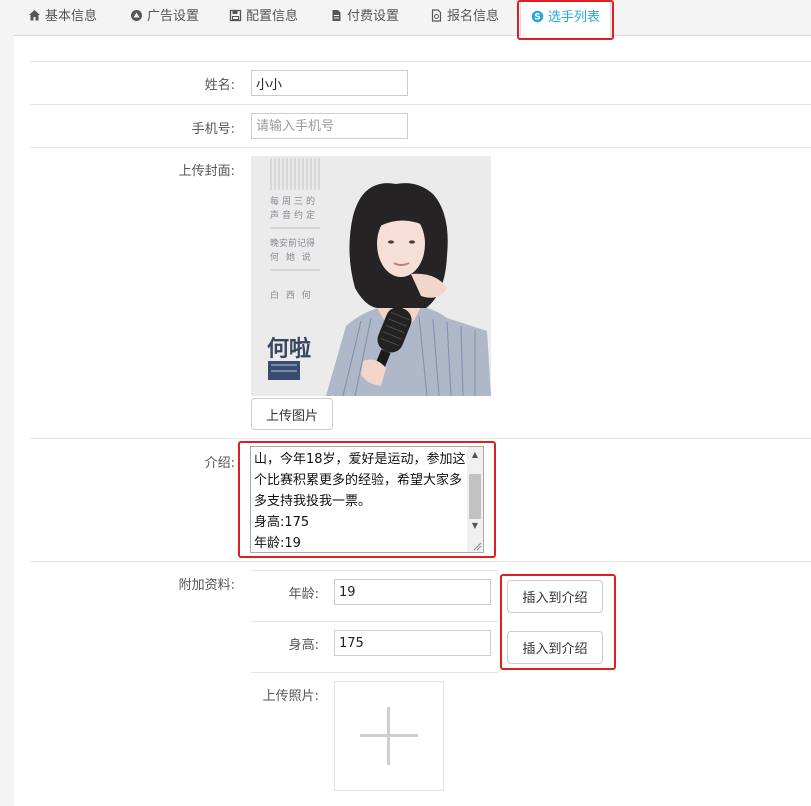  I want to click on signup-icon, so click(436, 15).